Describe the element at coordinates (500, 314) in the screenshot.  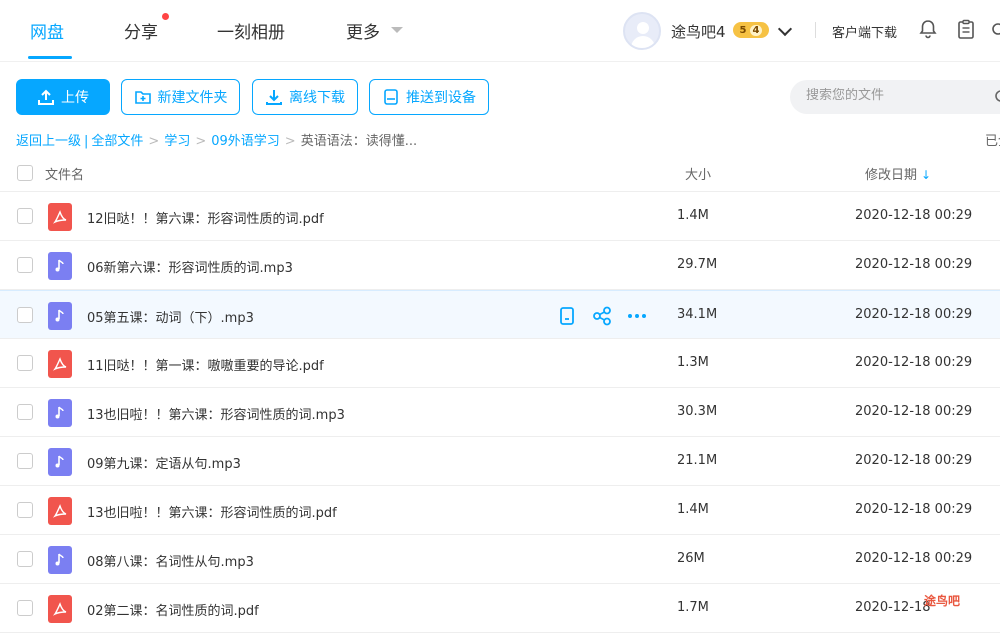
I see `table-row: 05第五课：动词（下）.mp3 34.1M 2020-12-18 00:29` at that location.